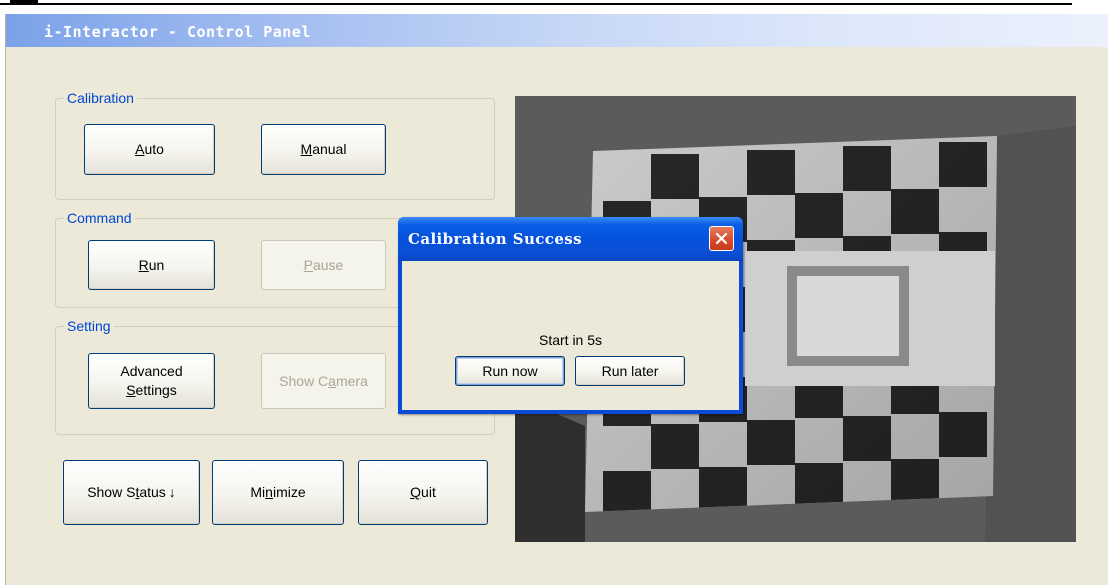  I want to click on pause-mnemonic: P, so click(308, 264).